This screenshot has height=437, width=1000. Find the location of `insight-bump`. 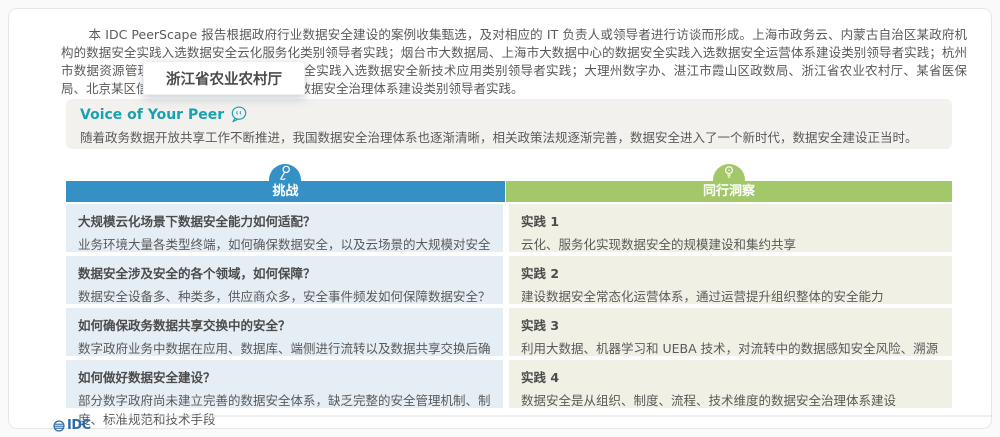

insight-bump is located at coordinates (729, 172).